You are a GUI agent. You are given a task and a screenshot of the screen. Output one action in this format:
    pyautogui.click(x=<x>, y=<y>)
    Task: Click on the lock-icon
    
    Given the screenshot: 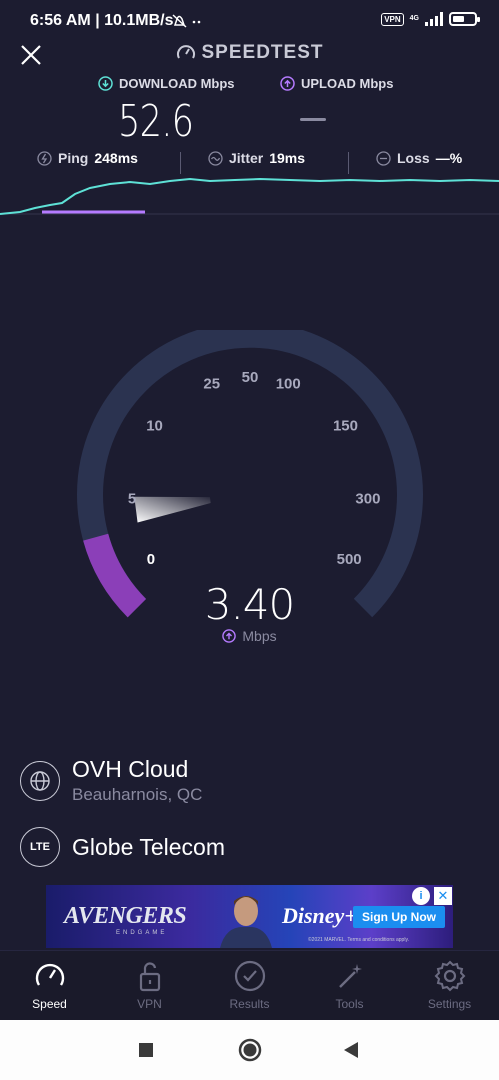 What is the action you would take?
    pyautogui.click(x=149, y=977)
    